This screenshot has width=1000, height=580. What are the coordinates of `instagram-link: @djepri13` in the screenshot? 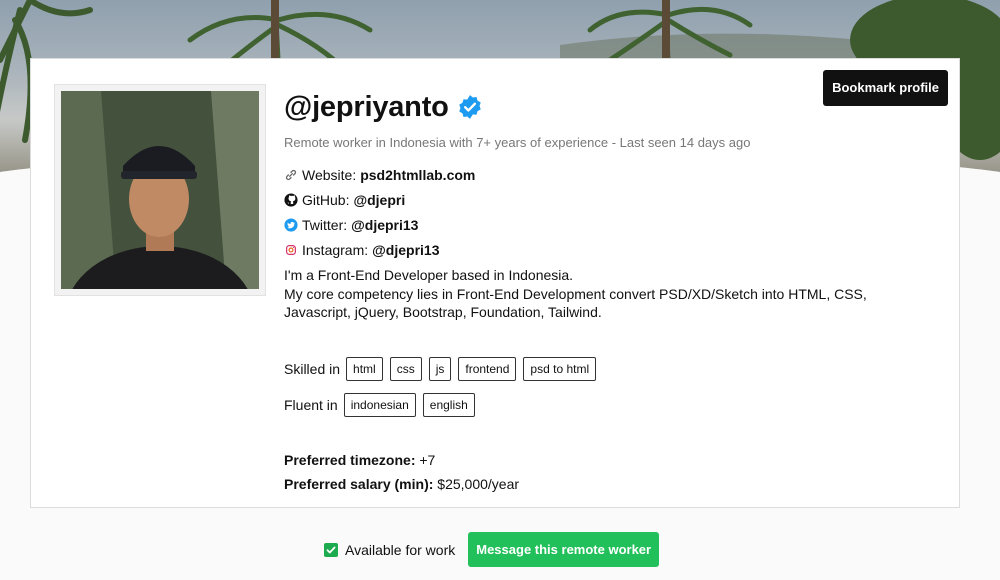 It's located at (405, 250).